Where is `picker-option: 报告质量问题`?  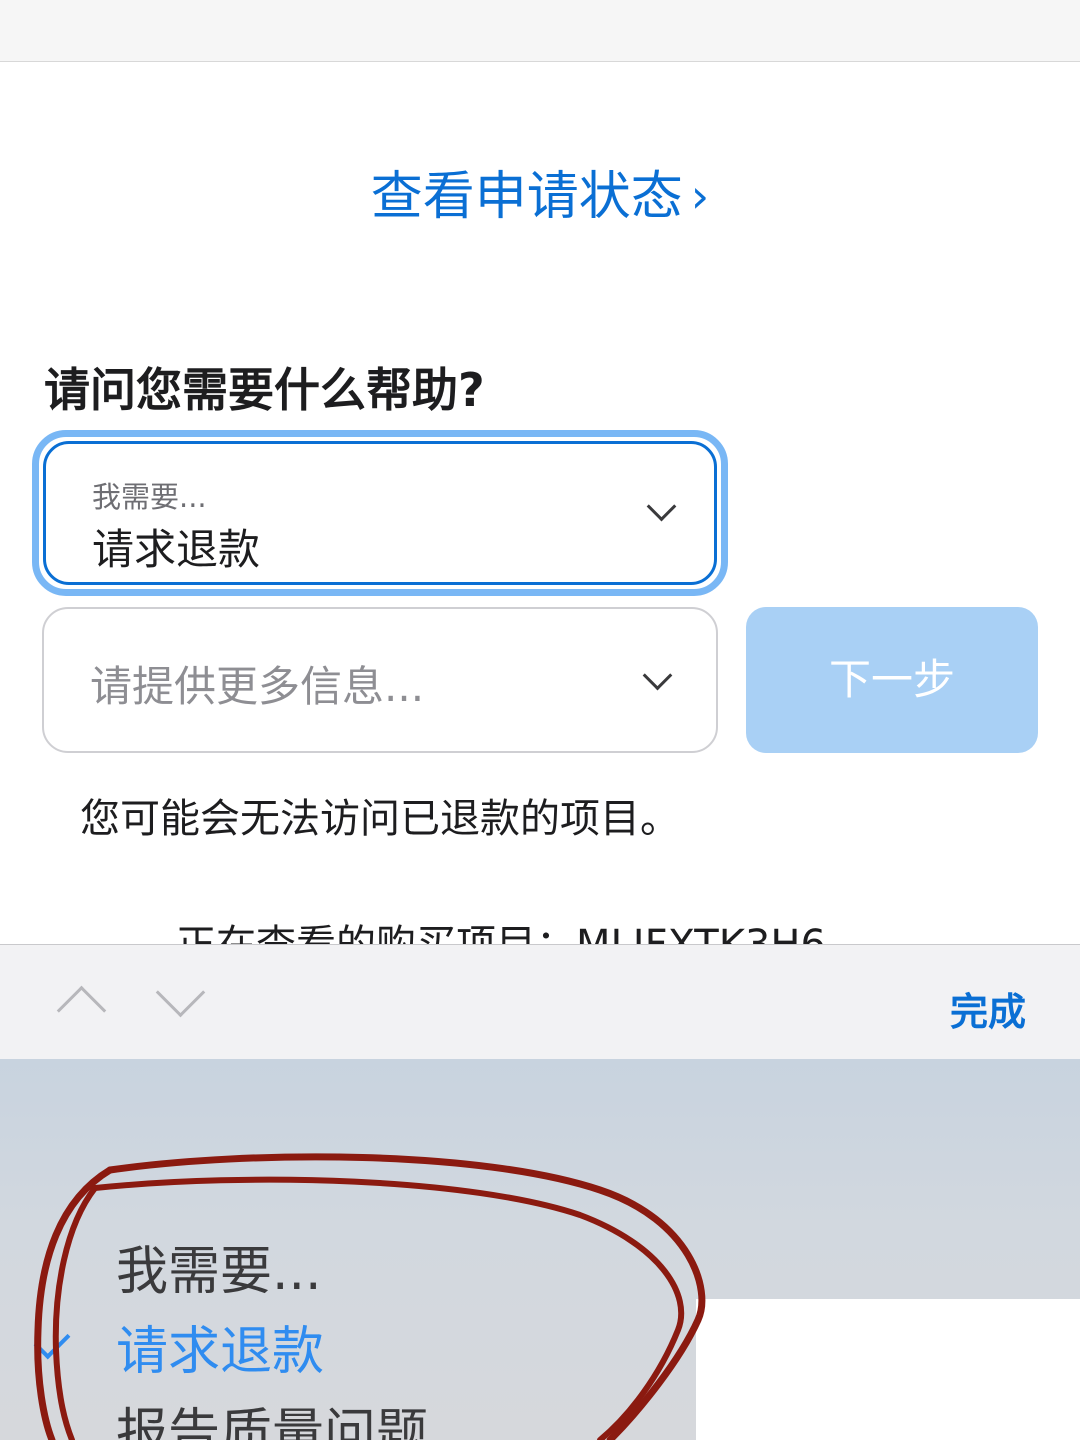
picker-option: 报告质量问题 is located at coordinates (272, 1415).